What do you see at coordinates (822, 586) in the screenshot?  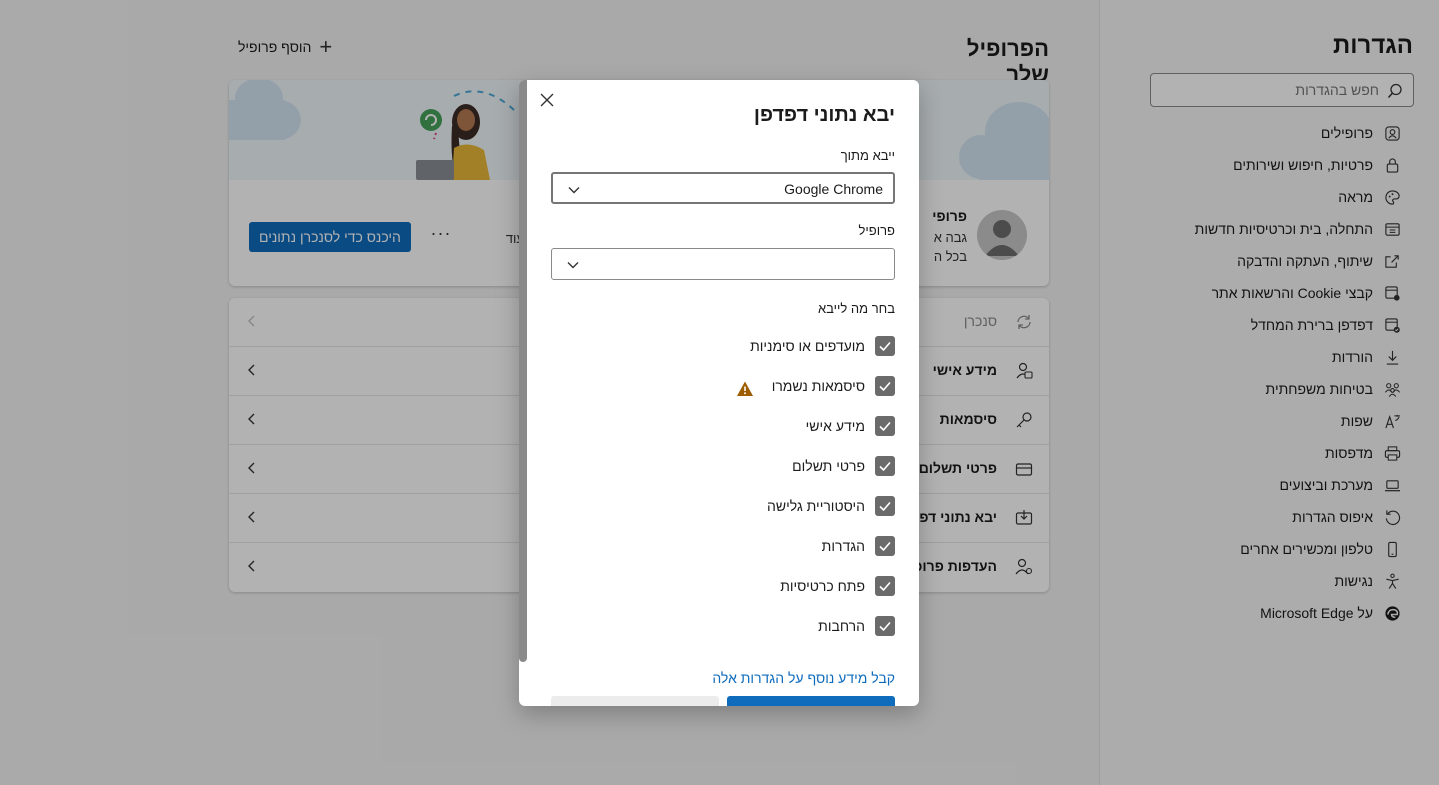 I see `option-label: פתח כרטיסיות` at bounding box center [822, 586].